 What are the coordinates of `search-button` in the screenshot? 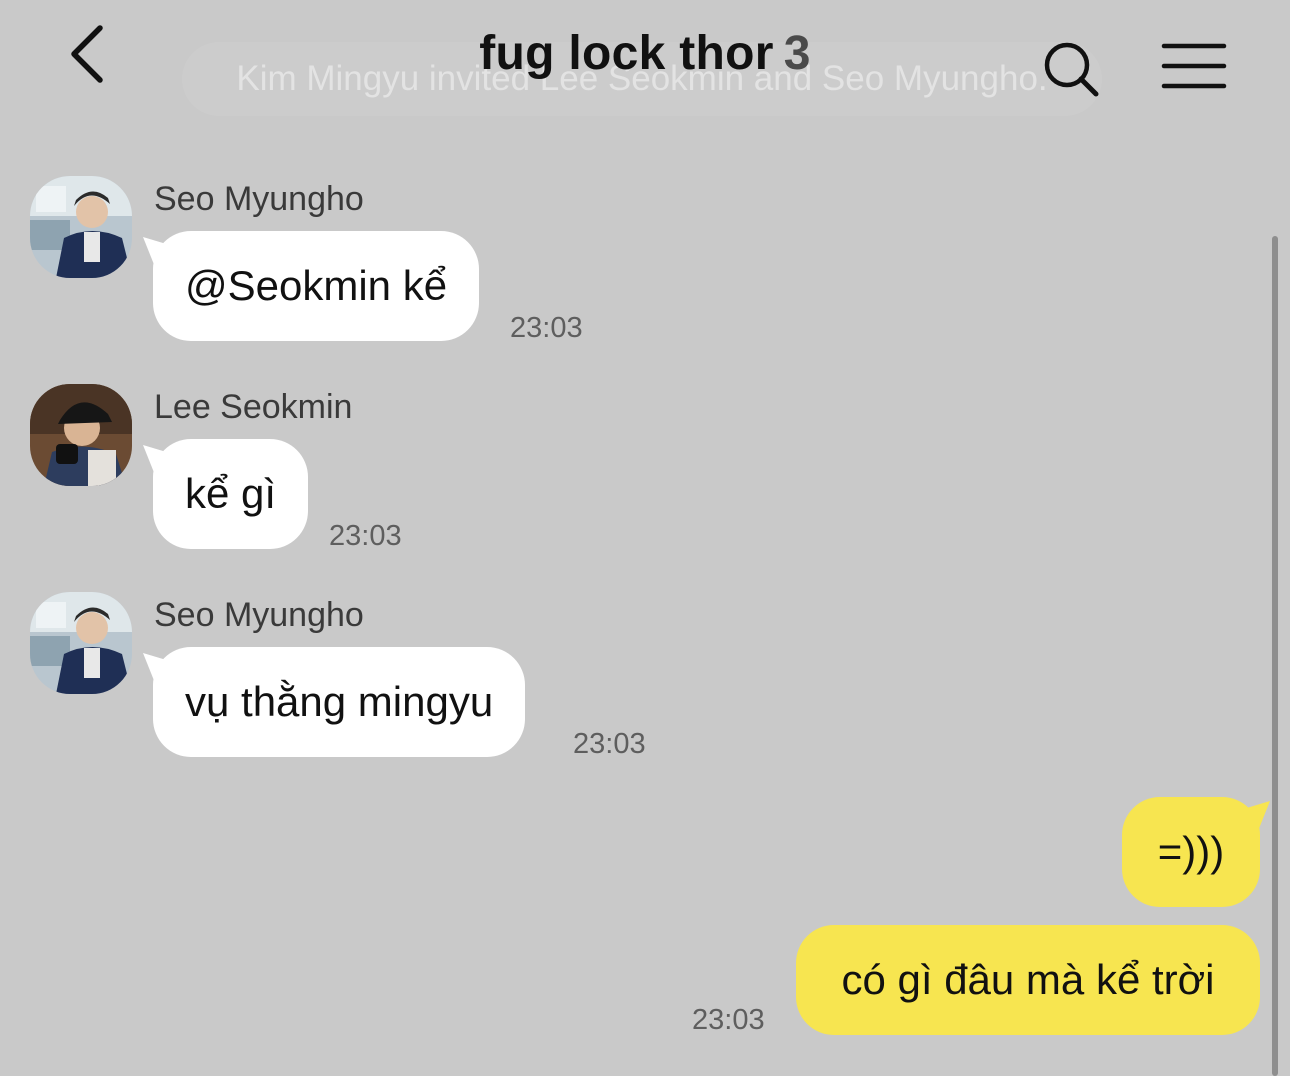 It's located at (1071, 69).